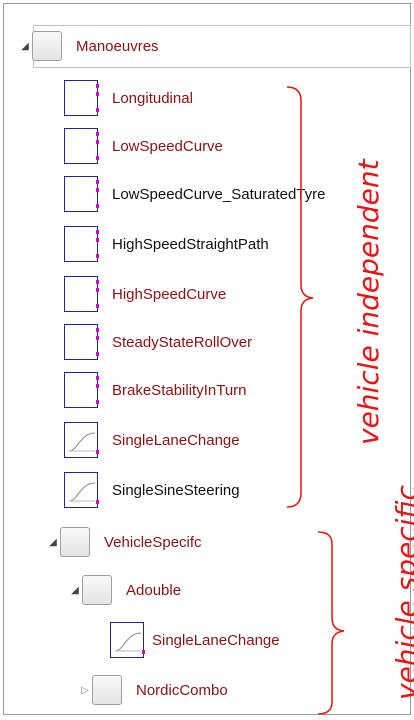  I want to click on tree-node-highspeedstraightpath: HighSpeedStraightPath, so click(166, 244).